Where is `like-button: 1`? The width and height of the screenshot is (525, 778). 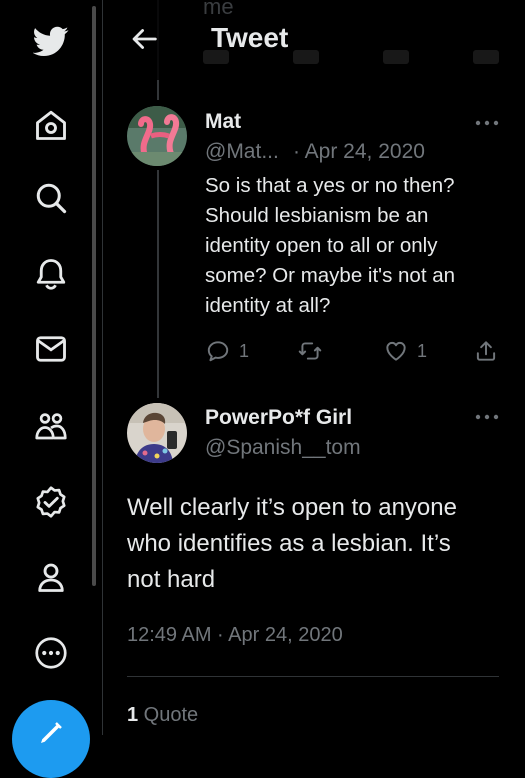
like-button: 1 is located at coordinates (405, 351).